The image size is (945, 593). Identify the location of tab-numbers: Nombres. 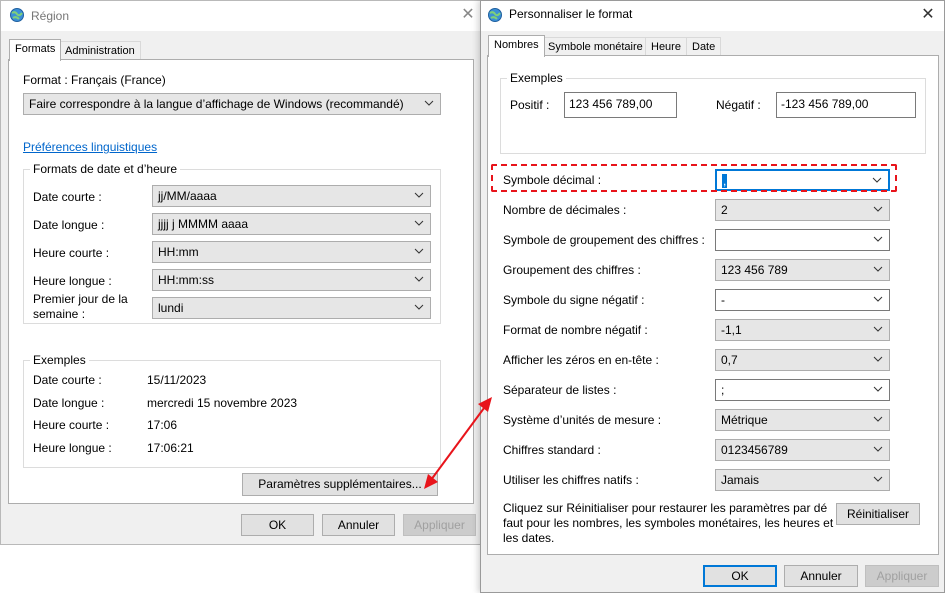
(516, 46).